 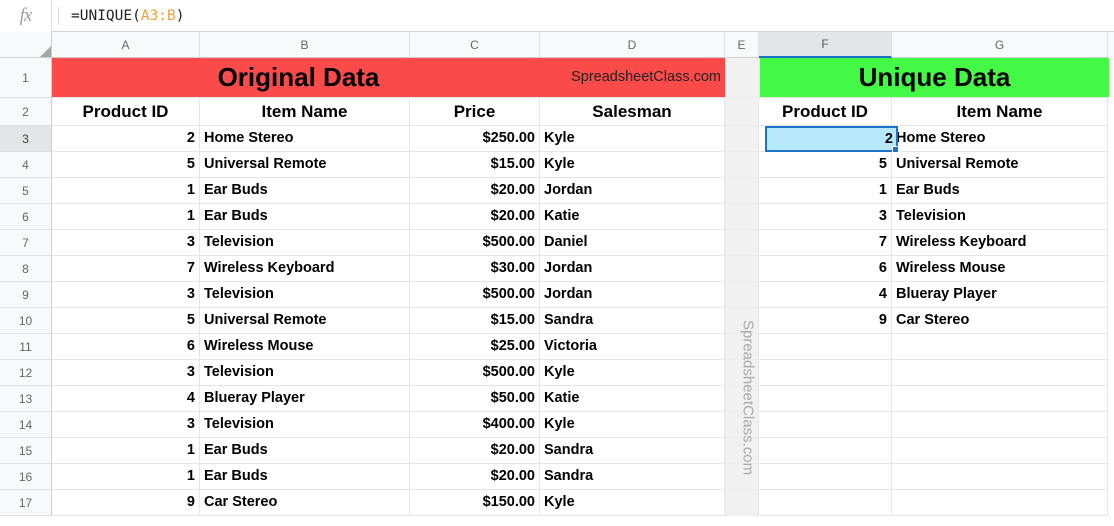 I want to click on cell-e10-spacer, so click(x=742, y=321).